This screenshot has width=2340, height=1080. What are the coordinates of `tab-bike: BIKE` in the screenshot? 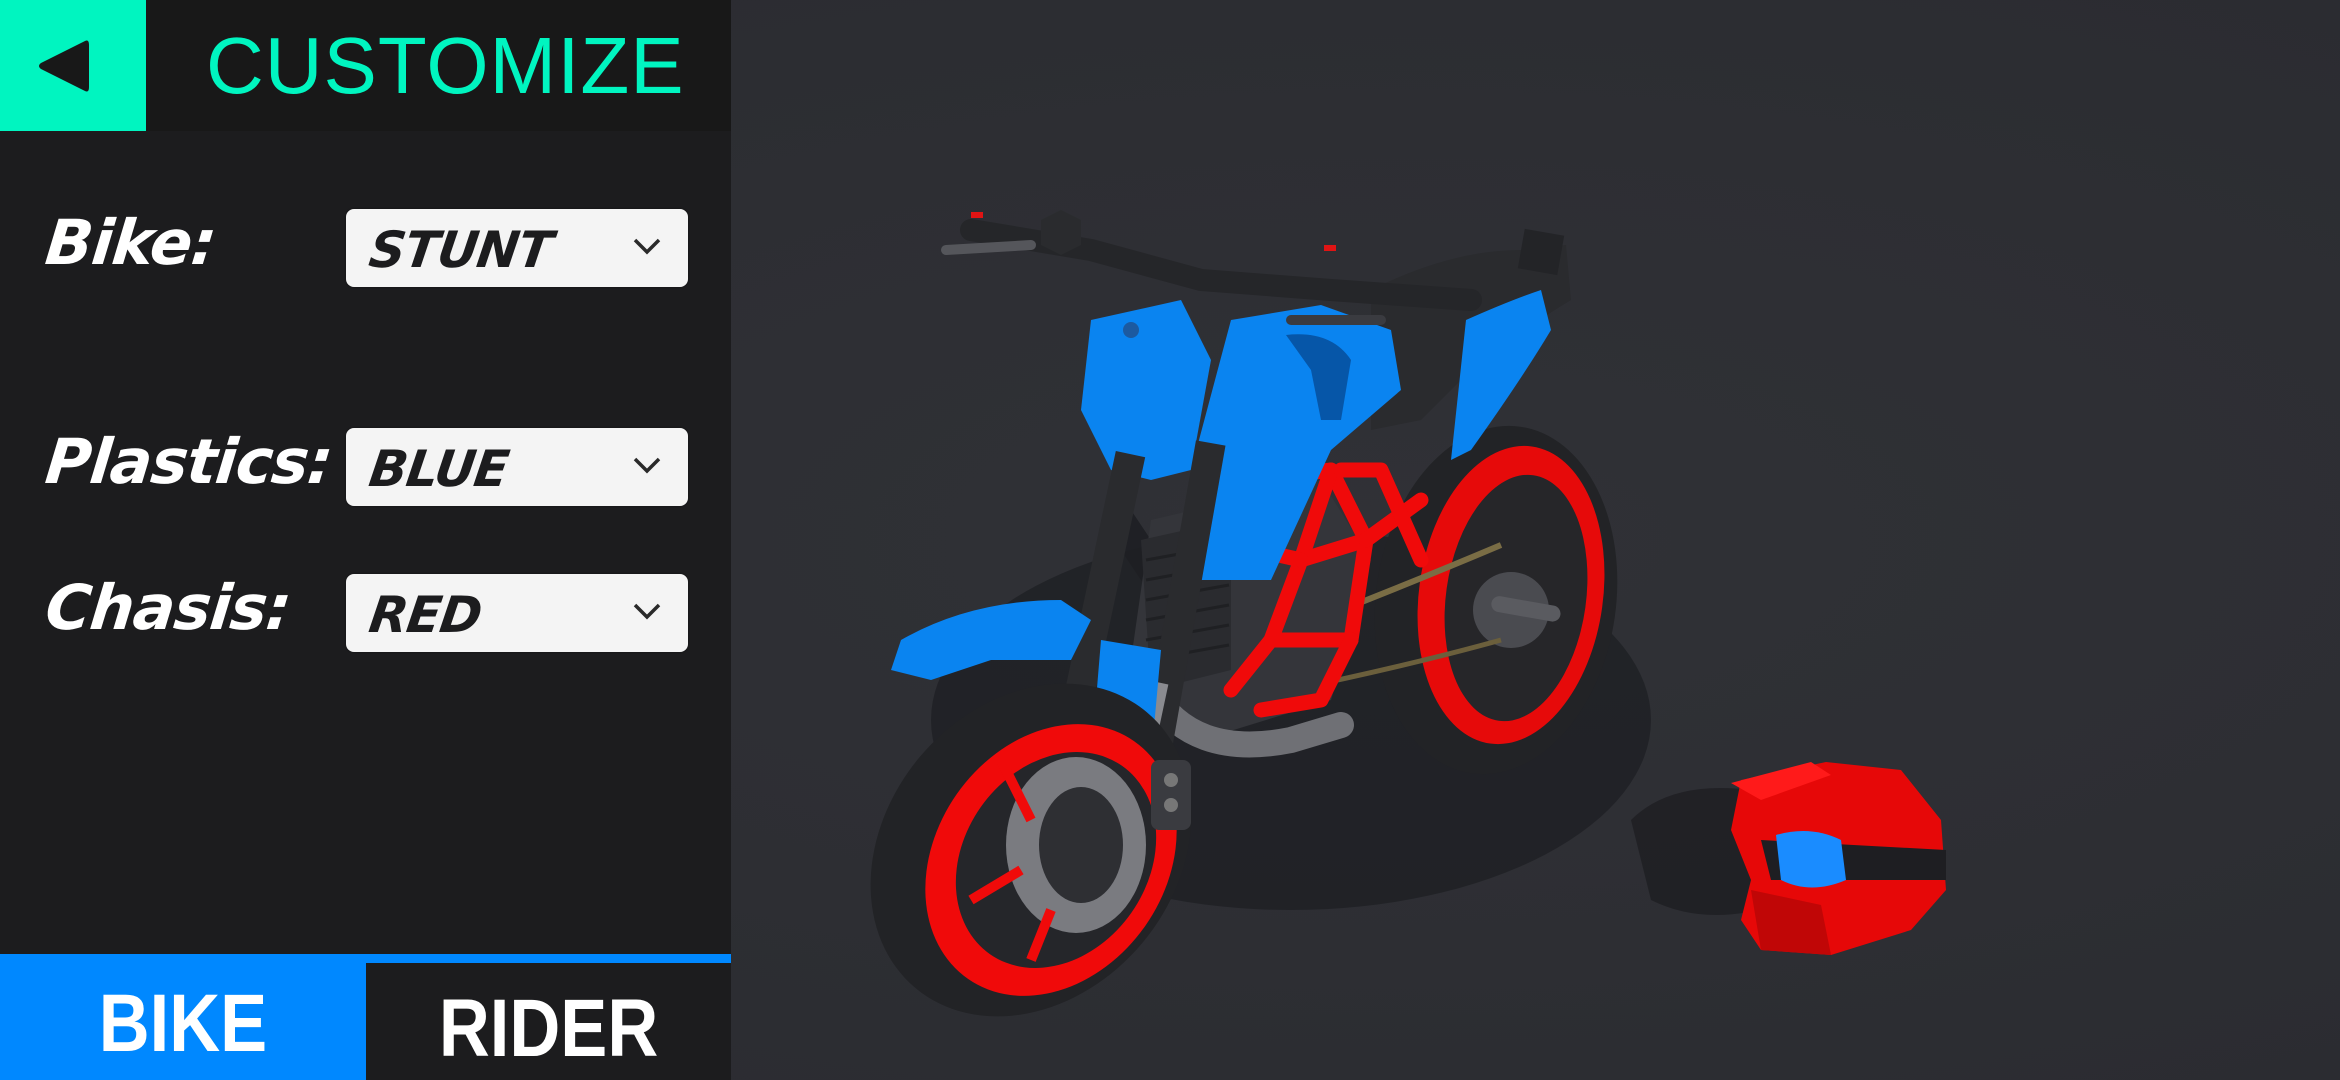 It's located at (183, 1017).